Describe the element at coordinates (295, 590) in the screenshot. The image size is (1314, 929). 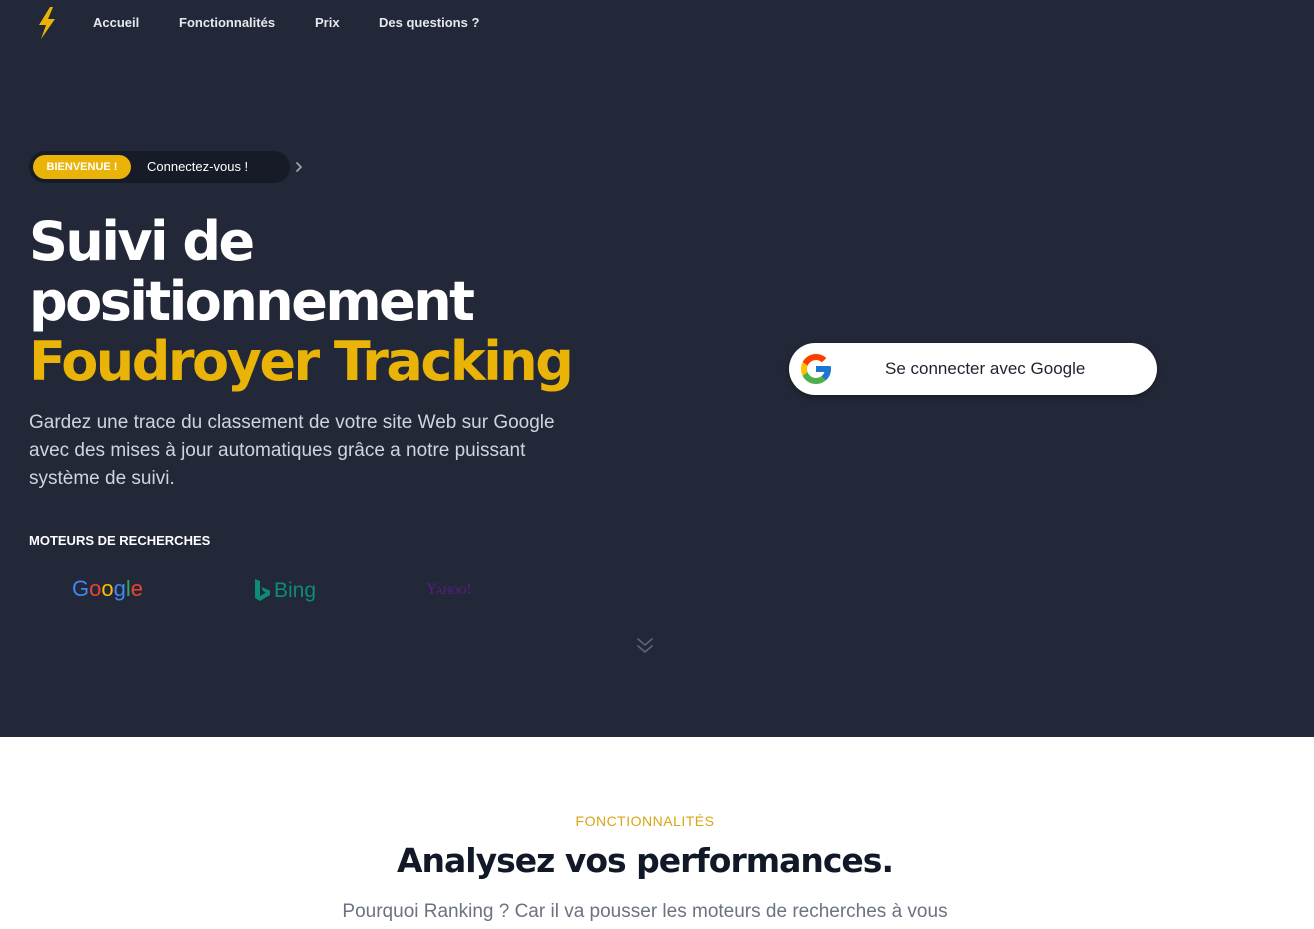
I see `bing-logo-text: Bing` at that location.